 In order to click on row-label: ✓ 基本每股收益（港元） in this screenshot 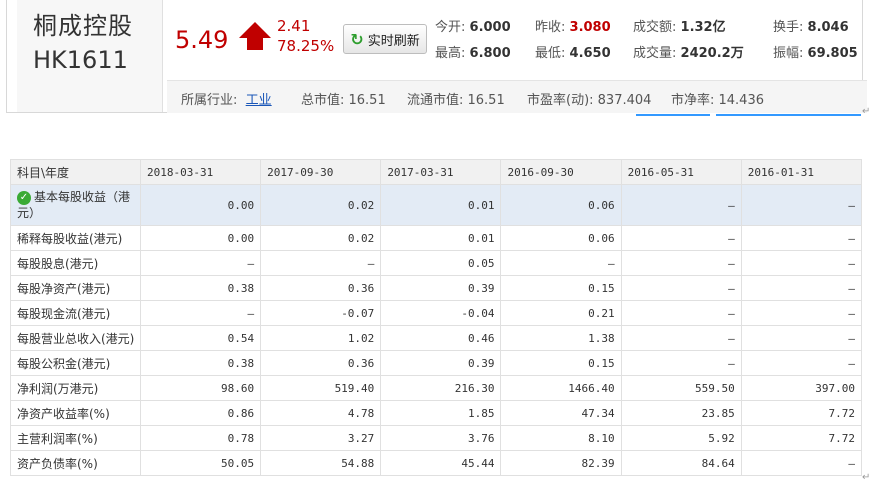, I will do `click(75, 205)`.